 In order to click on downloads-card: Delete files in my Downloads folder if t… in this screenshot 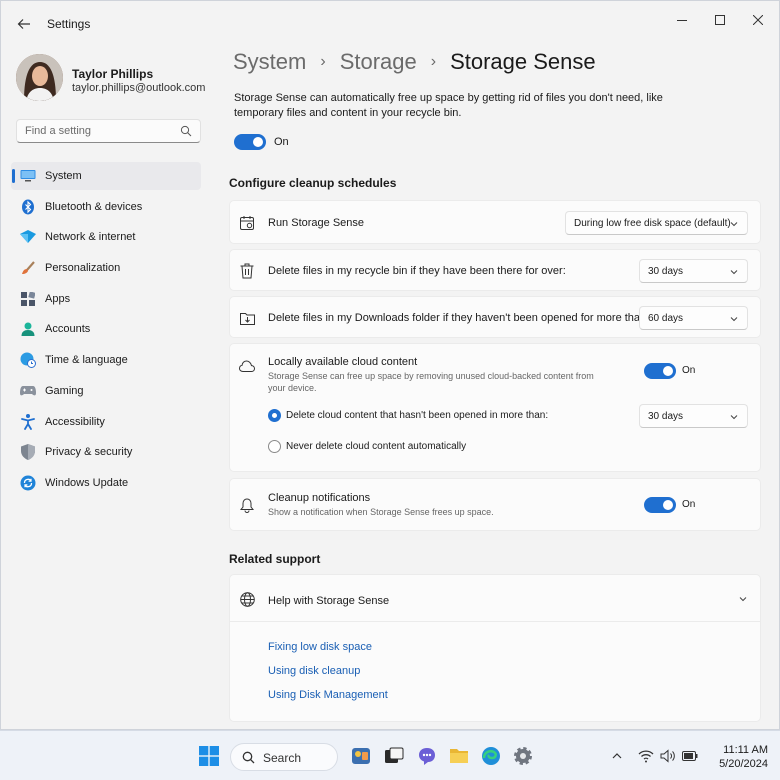, I will do `click(495, 317)`.